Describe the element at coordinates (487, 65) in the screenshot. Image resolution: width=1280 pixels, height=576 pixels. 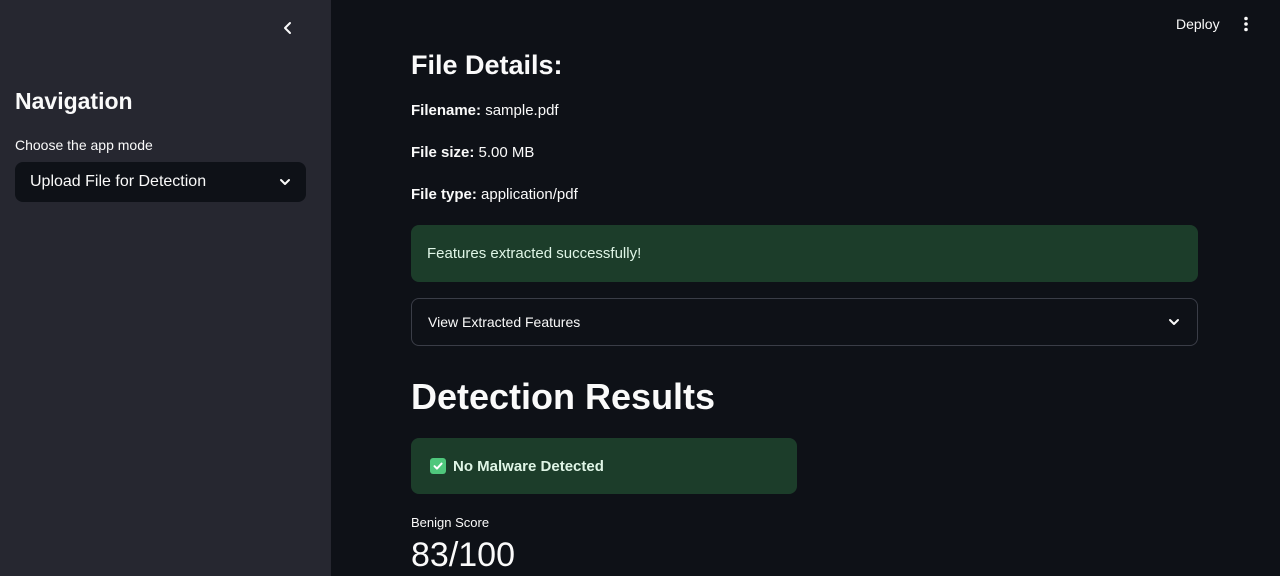
I see `file-details-heading: File Details:` at that location.